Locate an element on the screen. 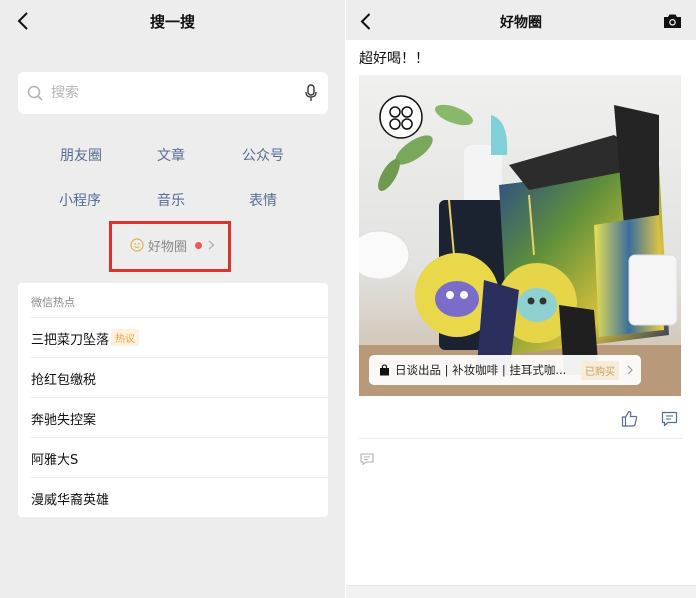 Image resolution: width=696 pixels, height=598 pixels. hot-topic-item: 阿雅大S is located at coordinates (173, 457).